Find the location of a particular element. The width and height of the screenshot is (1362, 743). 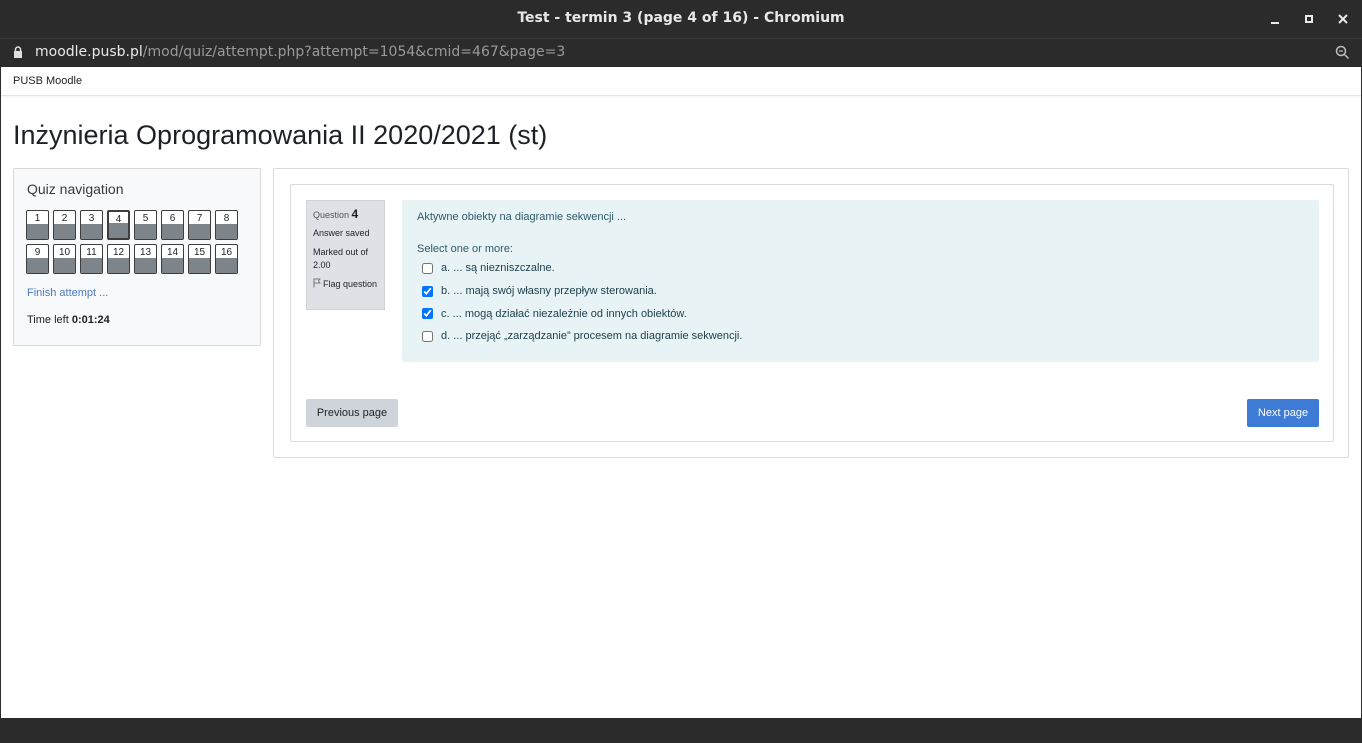

next-page-button: Next page is located at coordinates (1283, 413).